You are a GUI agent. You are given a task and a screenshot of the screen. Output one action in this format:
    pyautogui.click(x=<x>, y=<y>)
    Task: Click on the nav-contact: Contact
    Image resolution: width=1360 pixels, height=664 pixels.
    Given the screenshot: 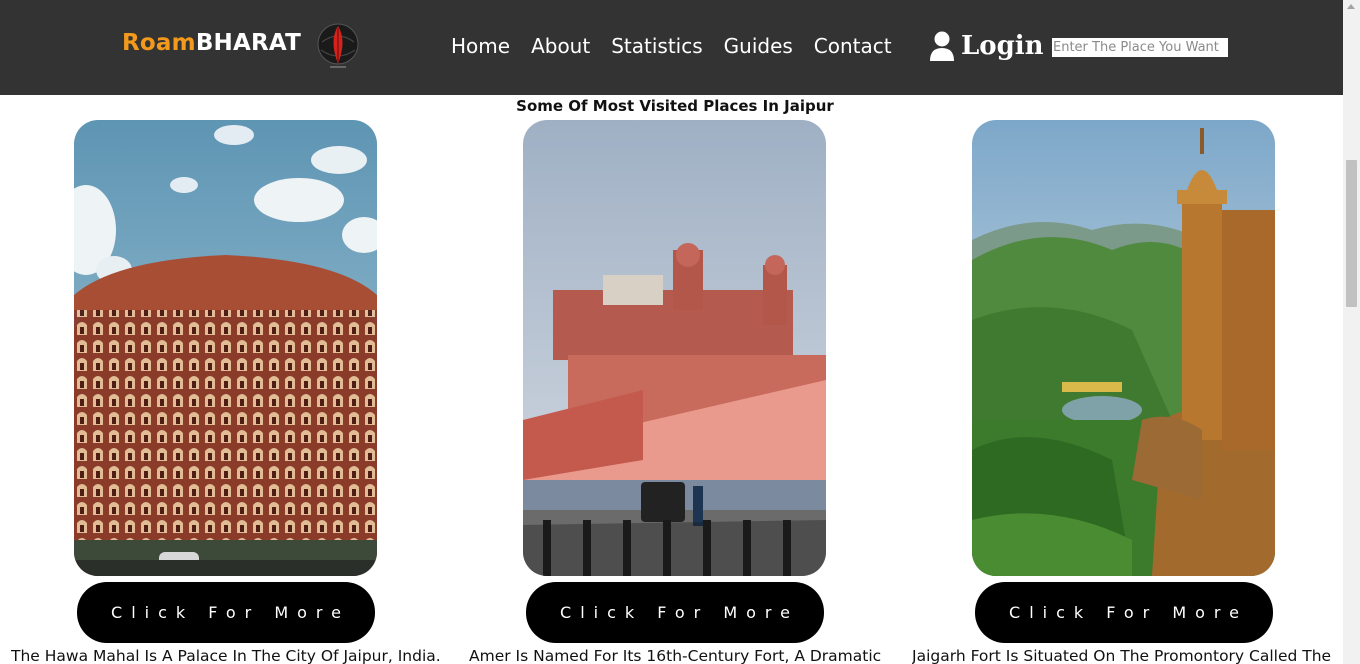 What is the action you would take?
    pyautogui.click(x=853, y=46)
    